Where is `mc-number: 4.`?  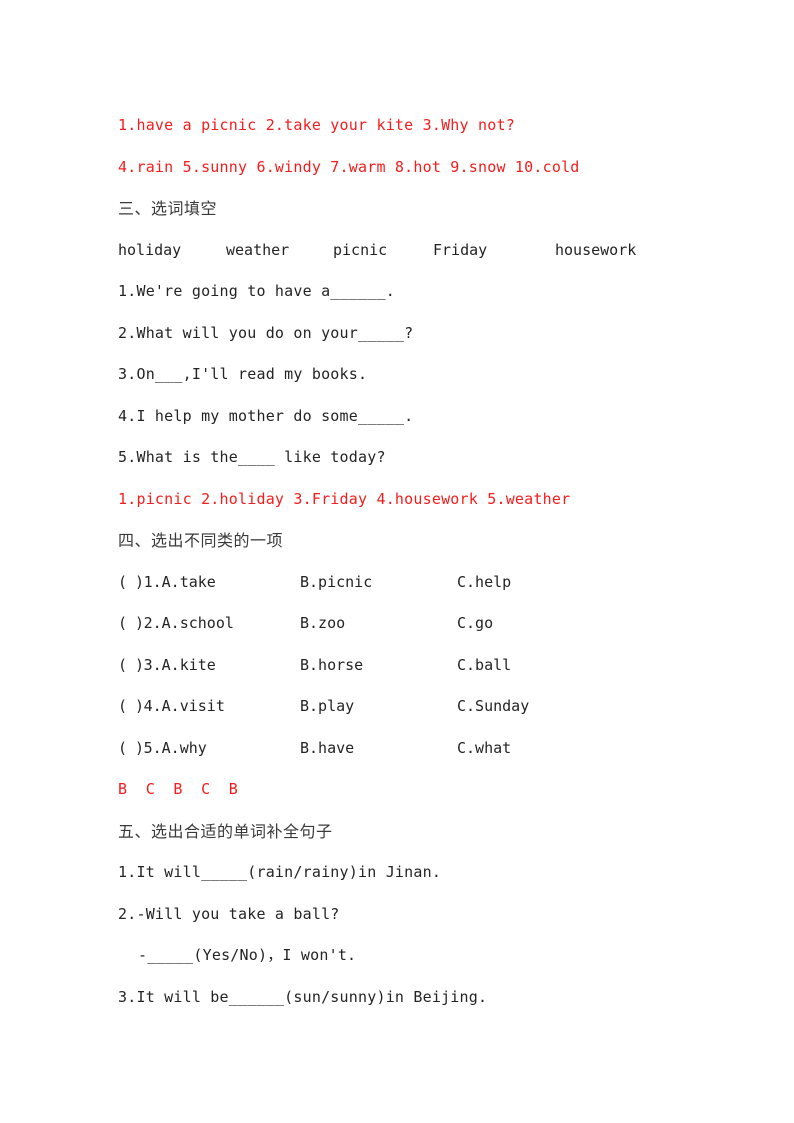 mc-number: 4. is located at coordinates (152, 706).